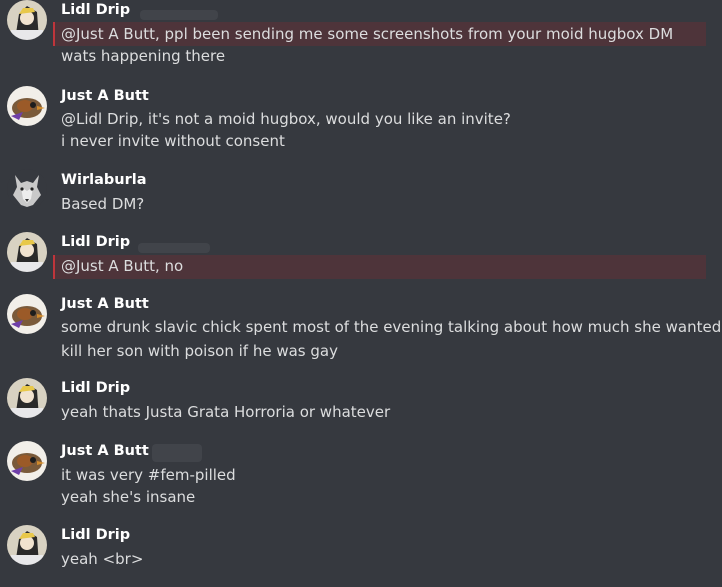 The image size is (722, 587). Describe the element at coordinates (103, 180) in the screenshot. I see `author-name: Wirlaburla` at that location.